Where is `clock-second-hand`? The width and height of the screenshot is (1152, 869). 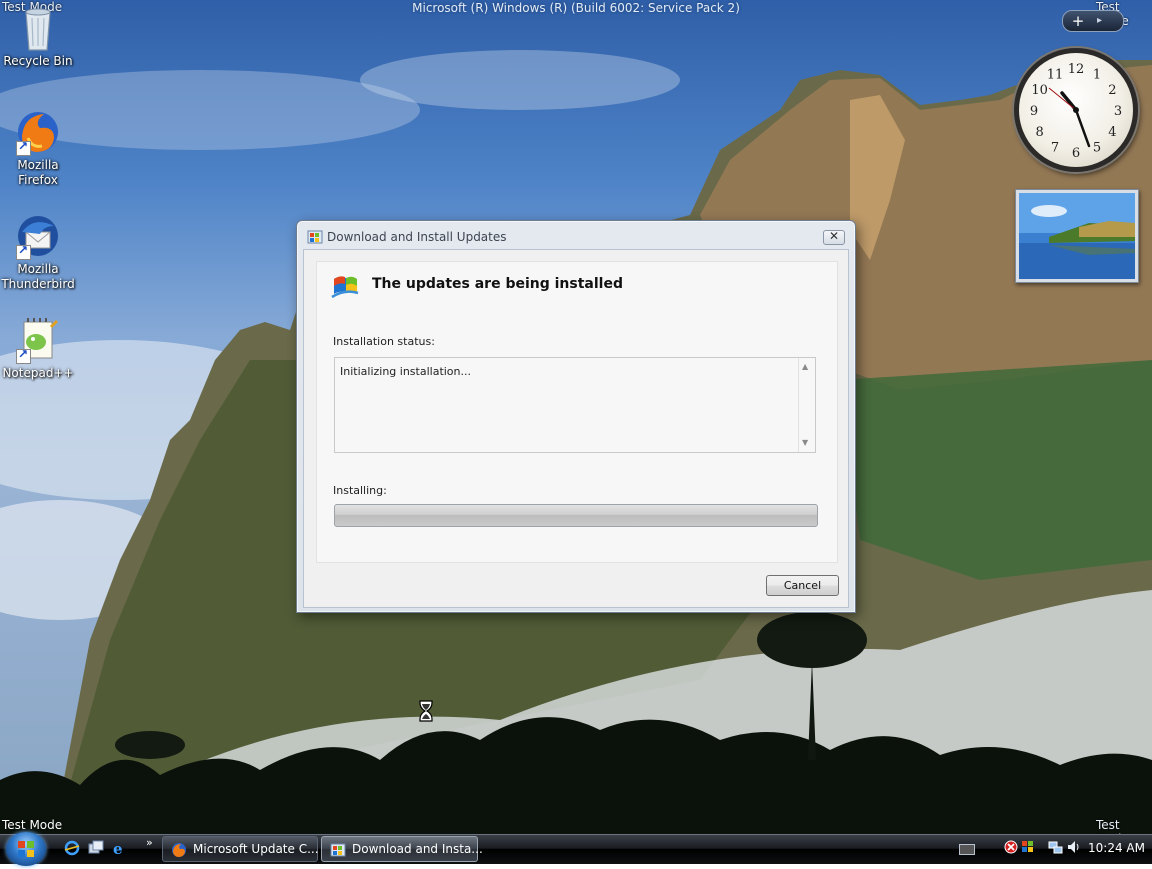
clock-second-hand is located at coordinates (1062, 99).